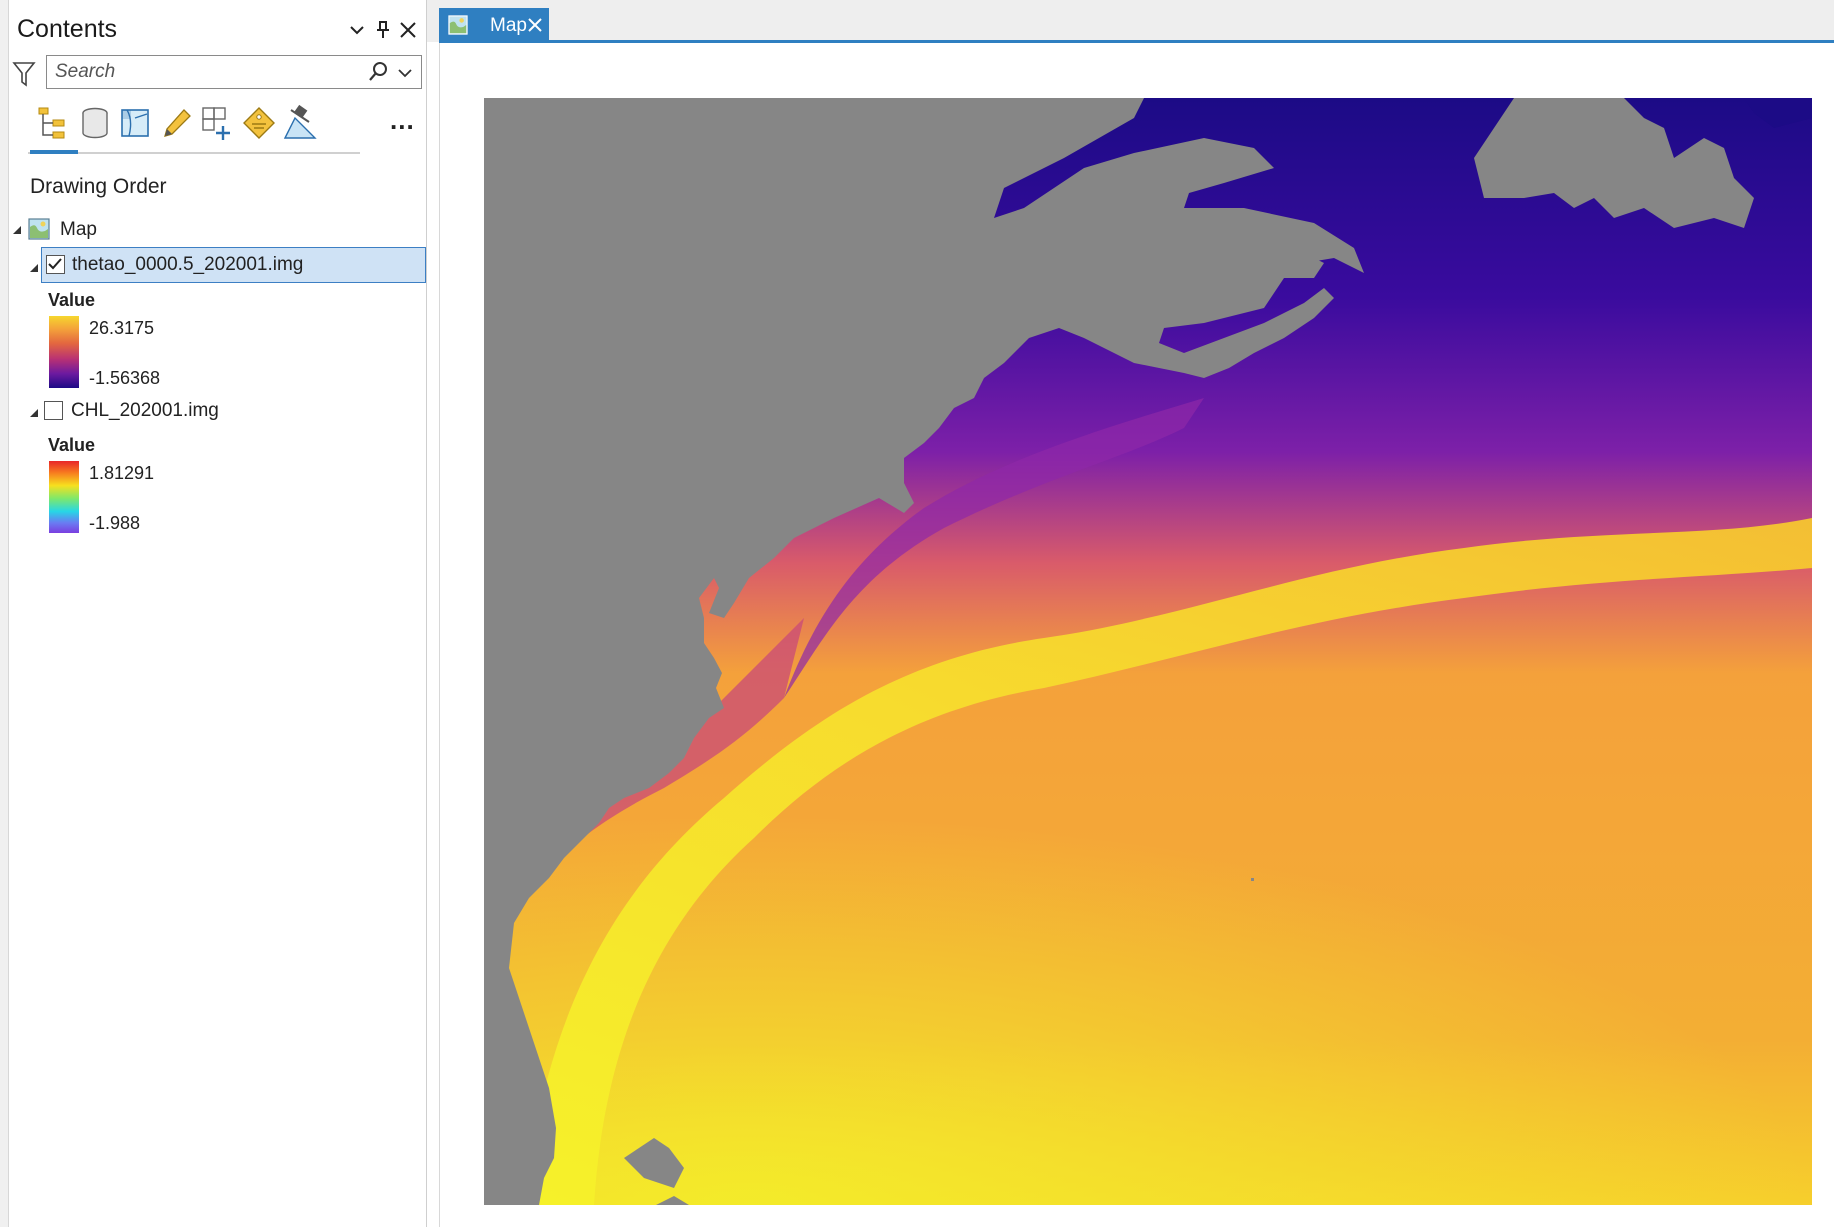  Describe the element at coordinates (535, 25) in the screenshot. I see `close-tab-icon` at that location.